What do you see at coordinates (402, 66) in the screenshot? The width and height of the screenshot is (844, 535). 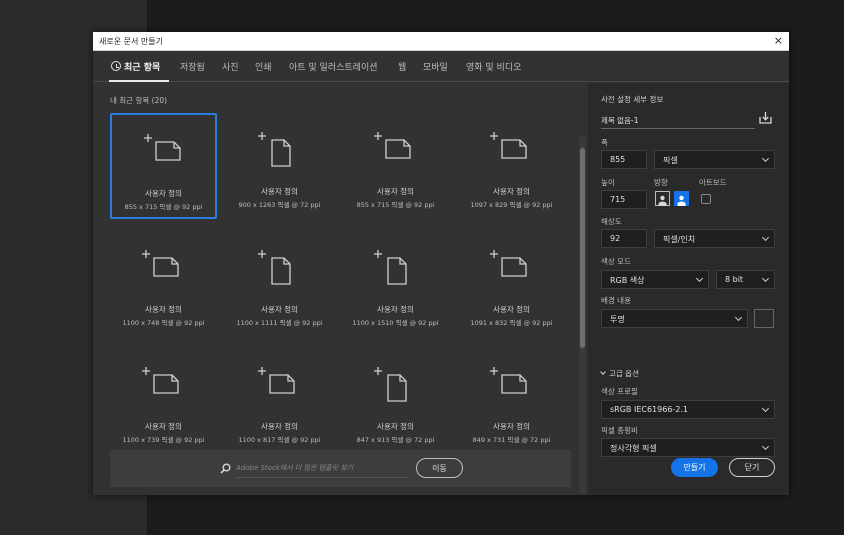 I see `tab-web: 웹` at bounding box center [402, 66].